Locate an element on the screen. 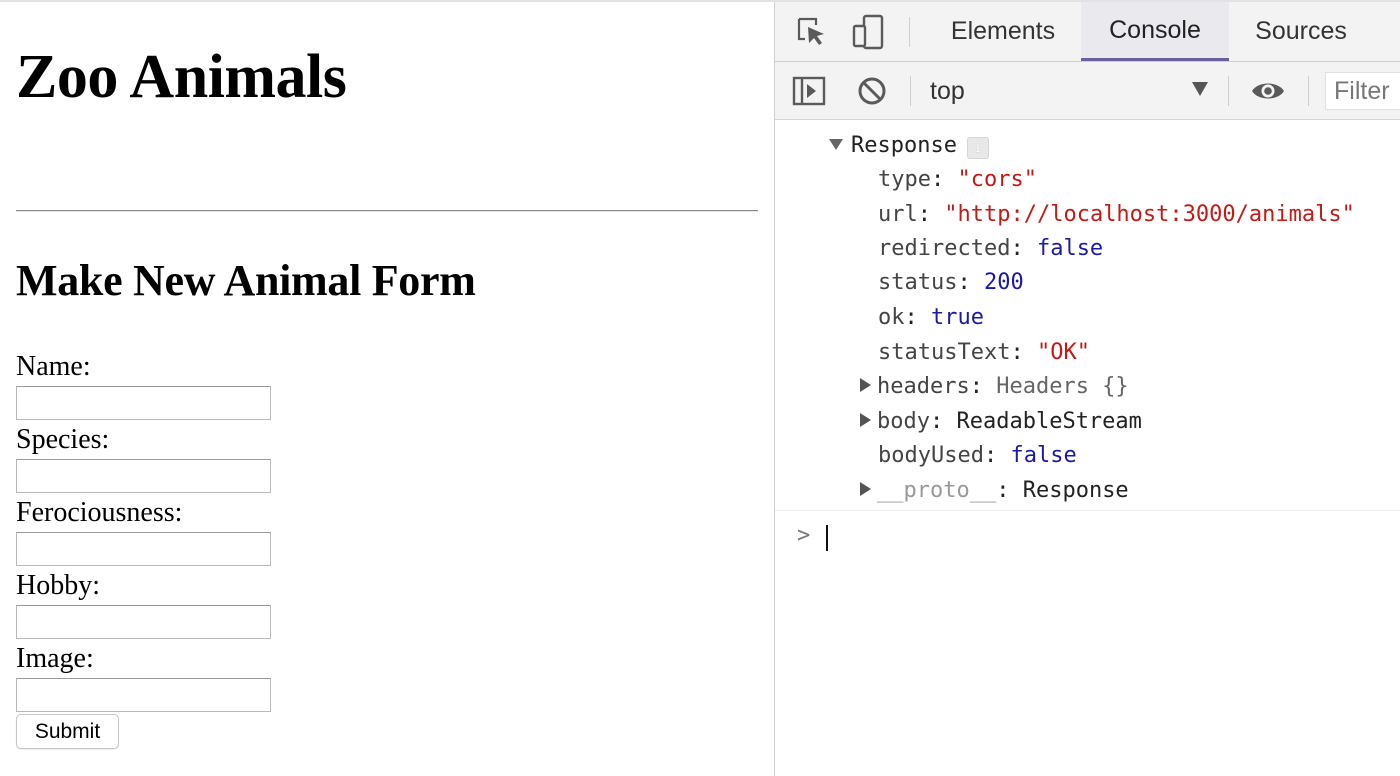  divider is located at coordinates (387, 211).